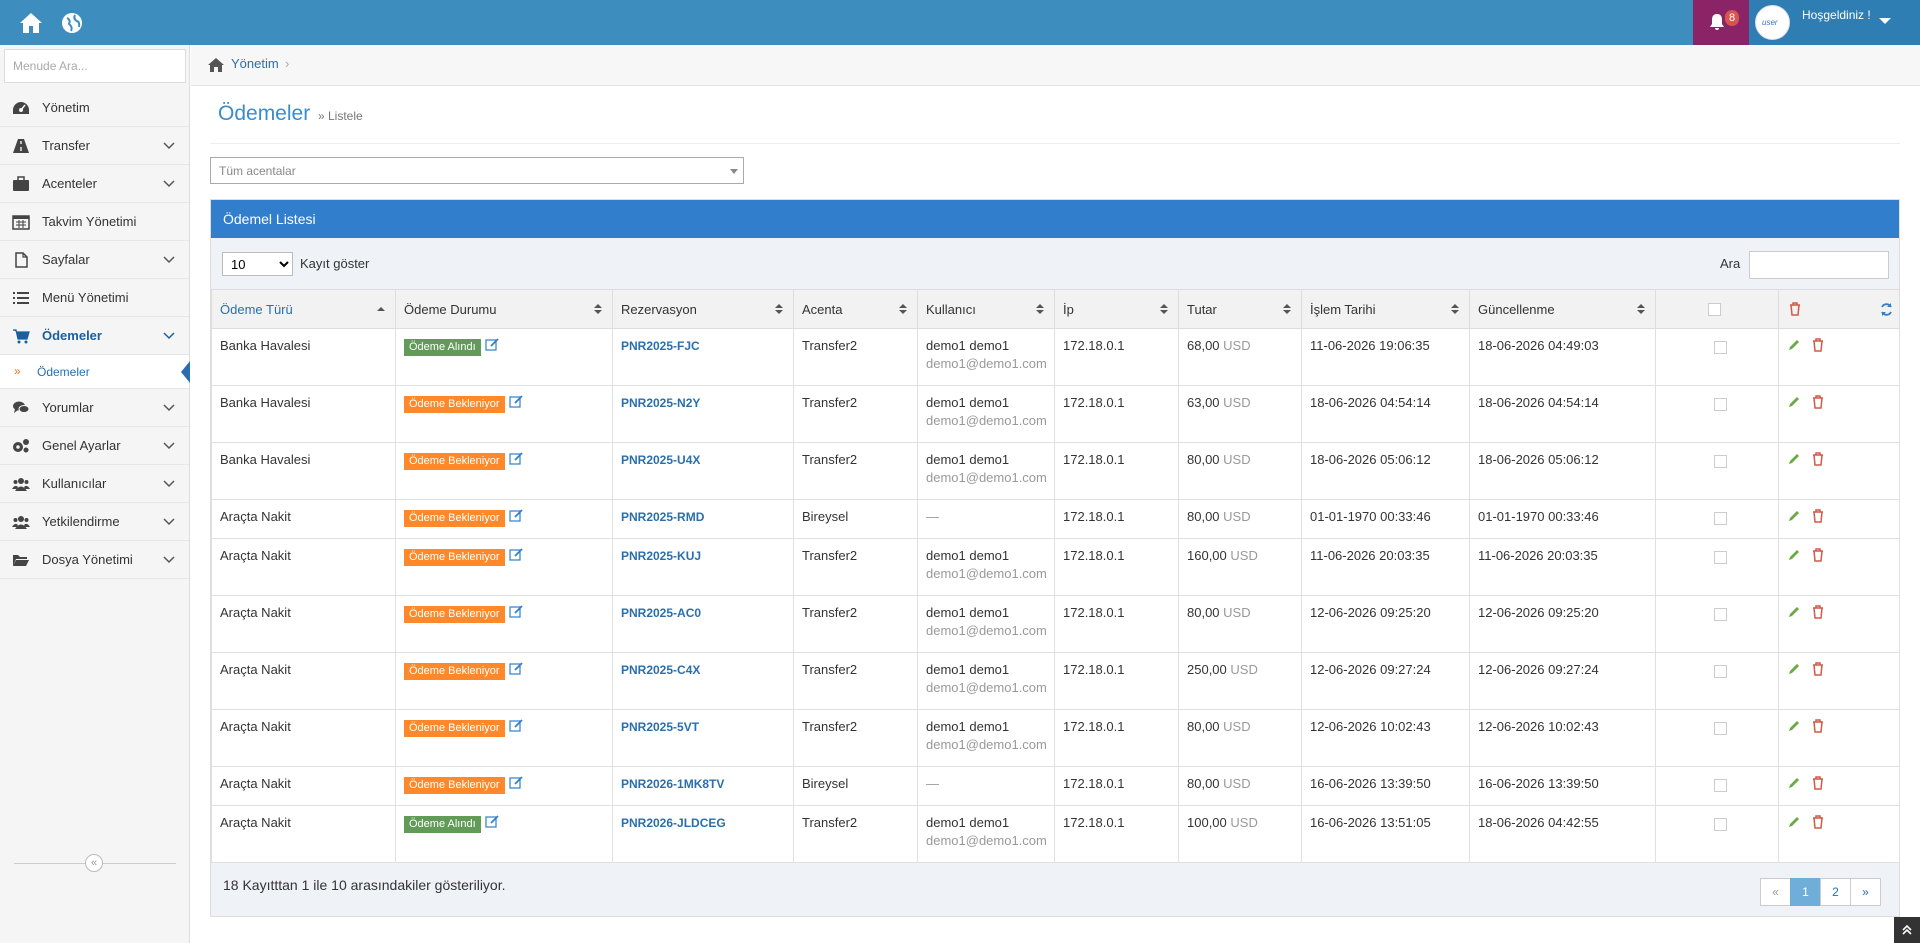 This screenshot has width=1920, height=943. What do you see at coordinates (1819, 265) in the screenshot?
I see `table-search-input` at bounding box center [1819, 265].